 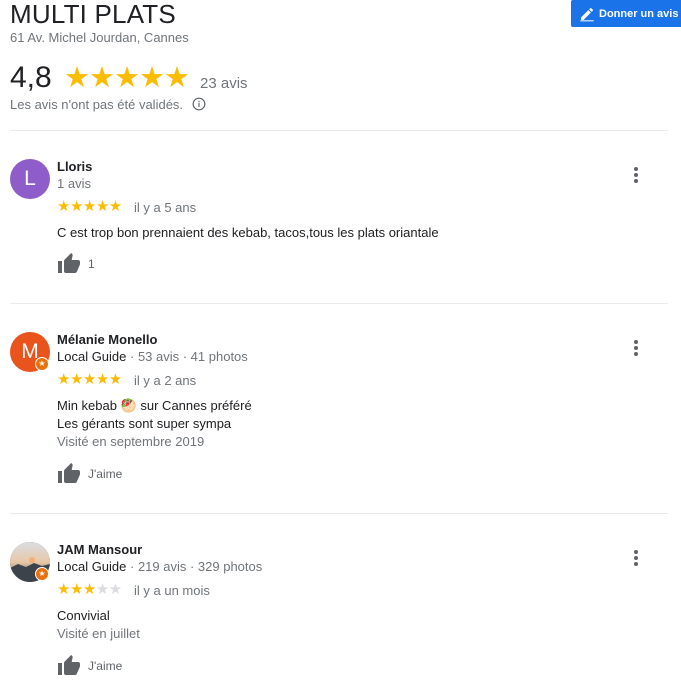 I want to click on place-title: MULTI PLATS, so click(x=93, y=14).